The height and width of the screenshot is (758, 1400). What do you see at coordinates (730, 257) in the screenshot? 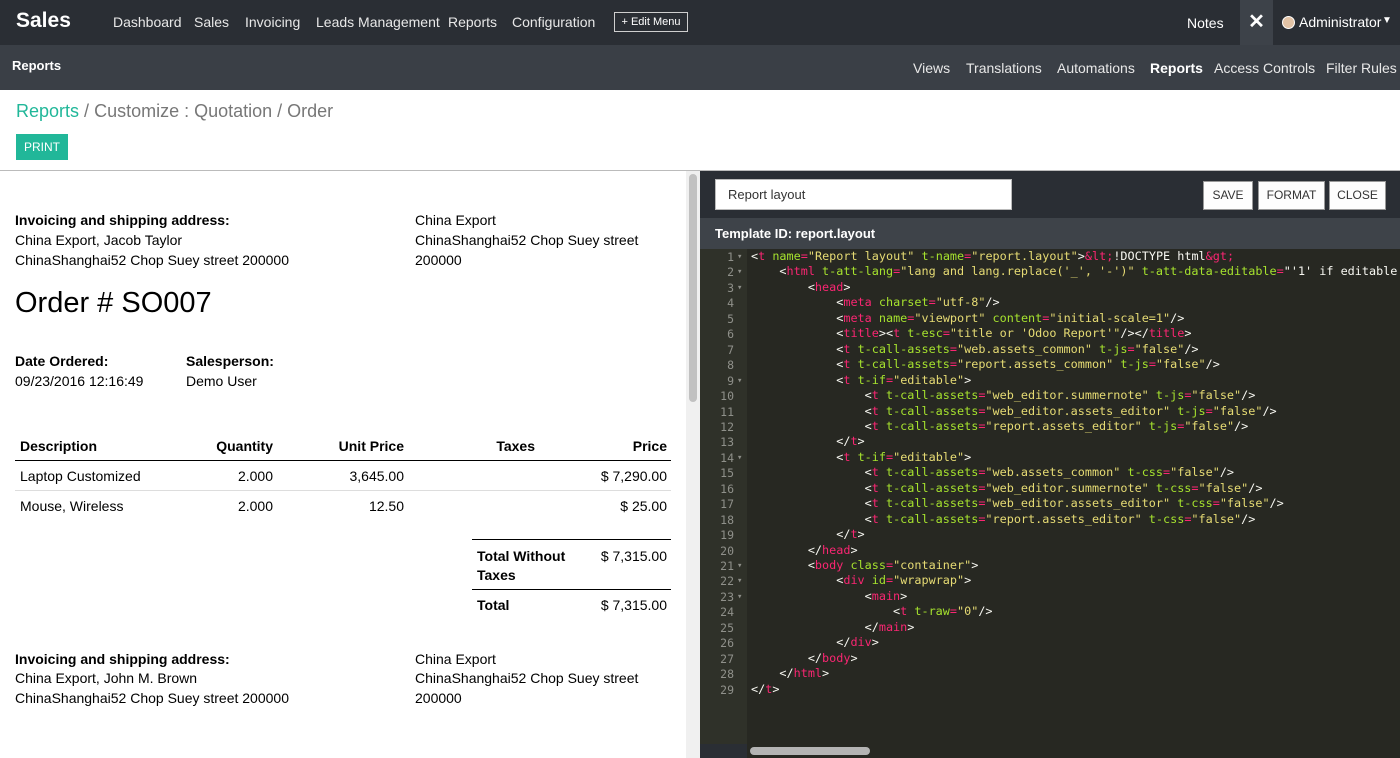
I see `line-number: 1` at bounding box center [730, 257].